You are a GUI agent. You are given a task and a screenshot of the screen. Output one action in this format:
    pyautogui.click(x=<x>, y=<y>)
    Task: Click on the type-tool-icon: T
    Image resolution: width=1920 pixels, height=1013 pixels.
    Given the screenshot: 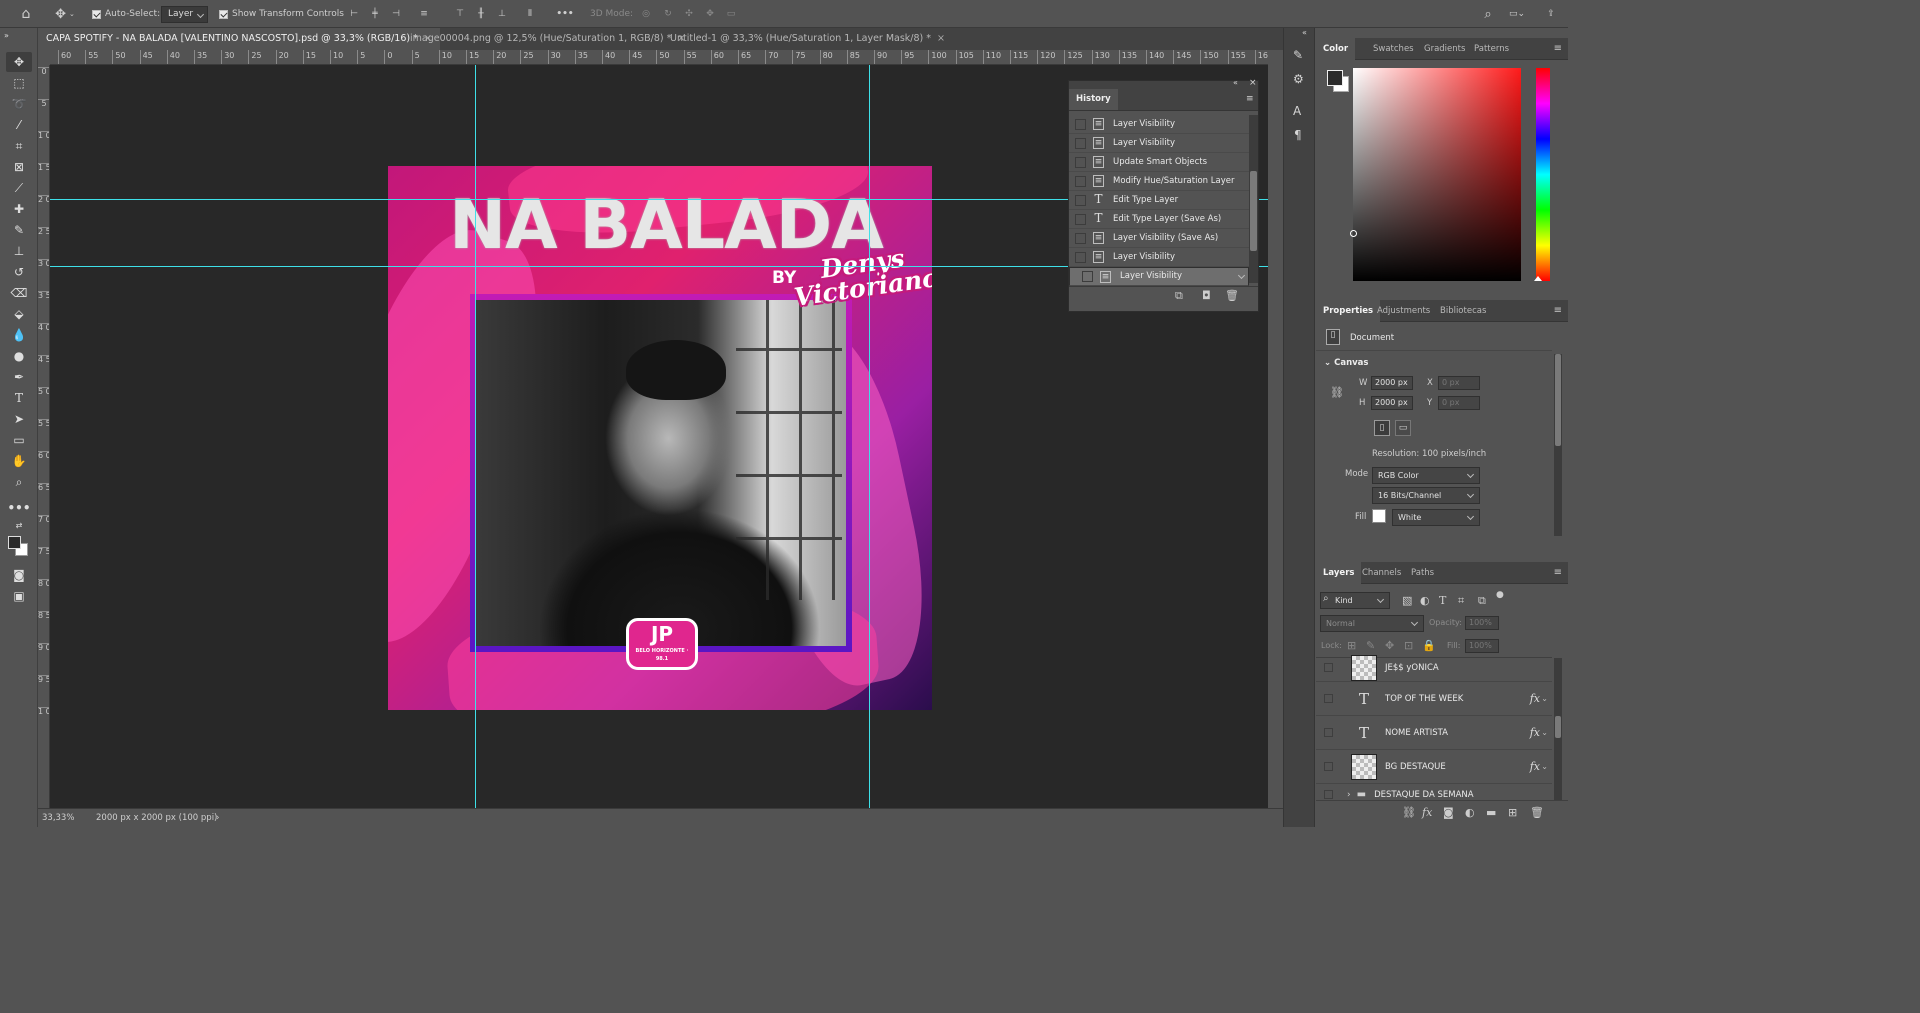 What is the action you would take?
    pyautogui.click(x=19, y=398)
    